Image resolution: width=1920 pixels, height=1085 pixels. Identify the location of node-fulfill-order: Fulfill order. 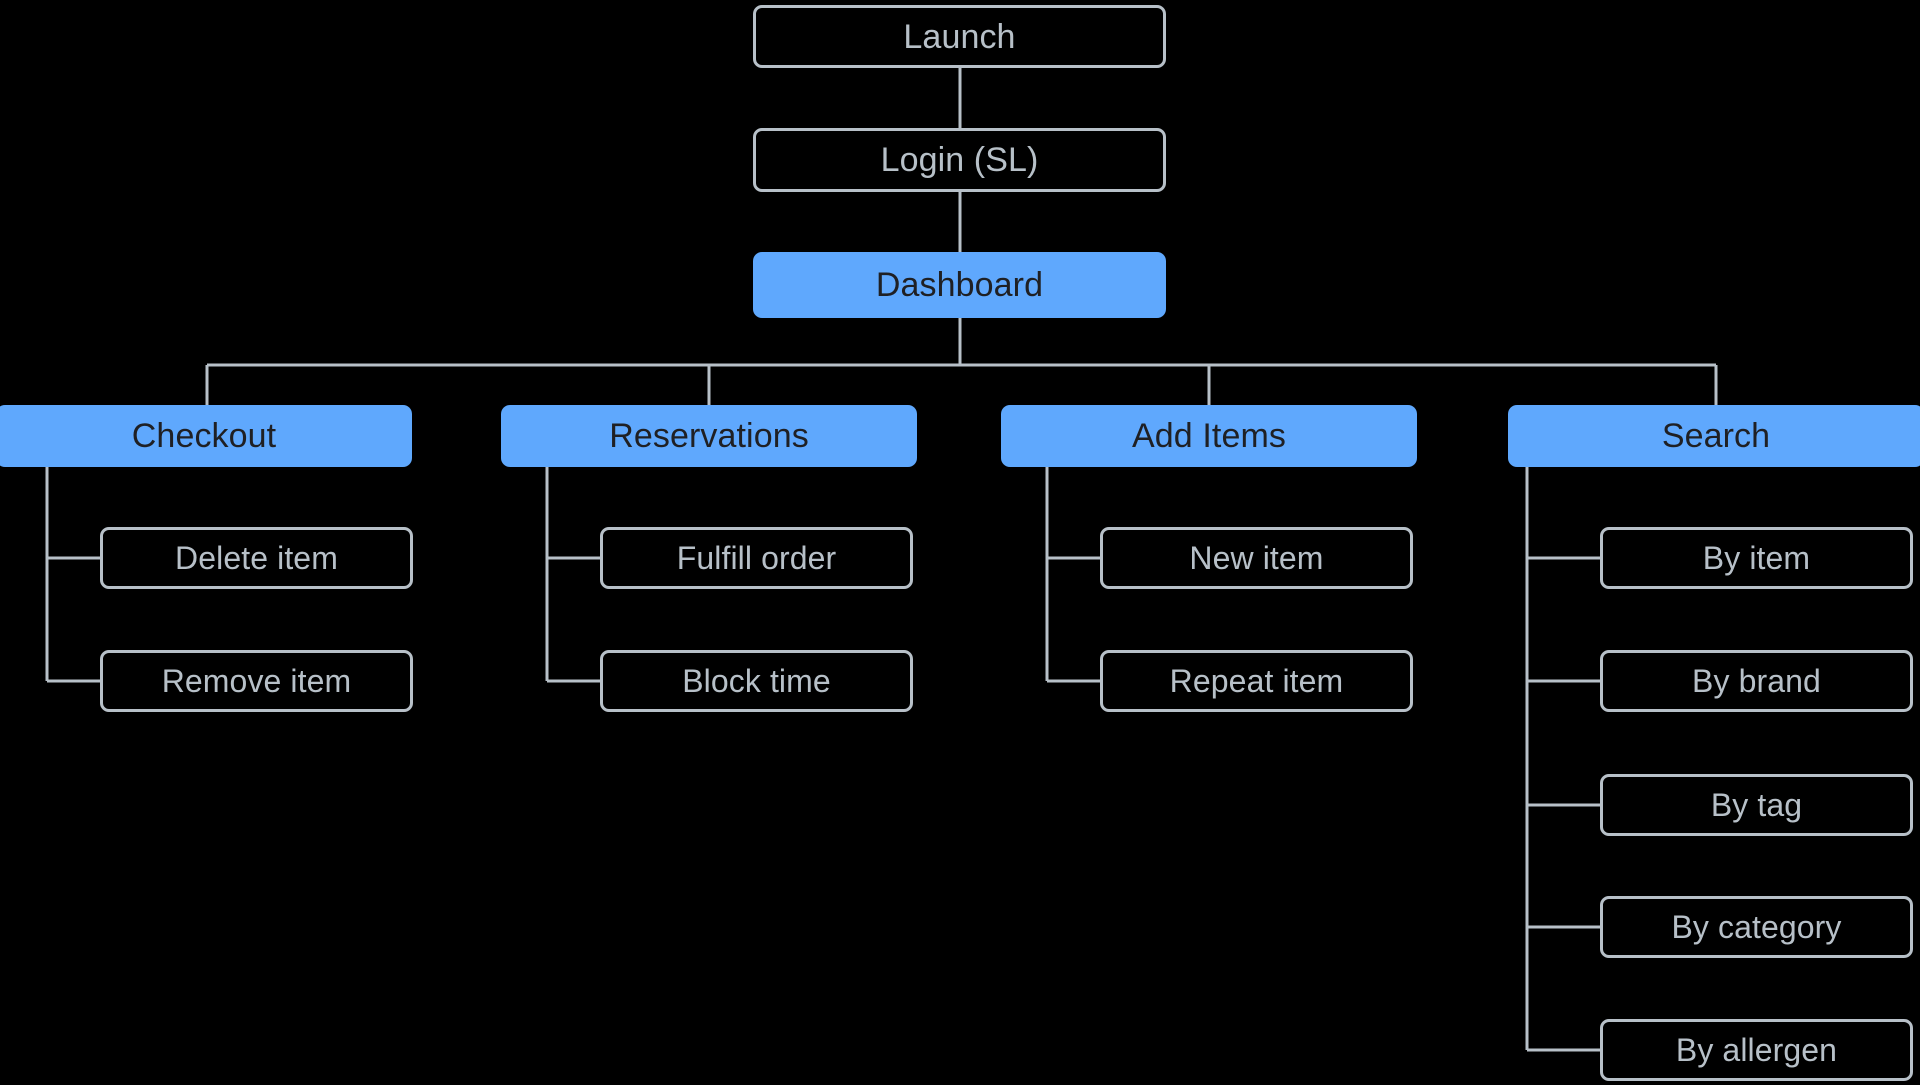
(756, 558).